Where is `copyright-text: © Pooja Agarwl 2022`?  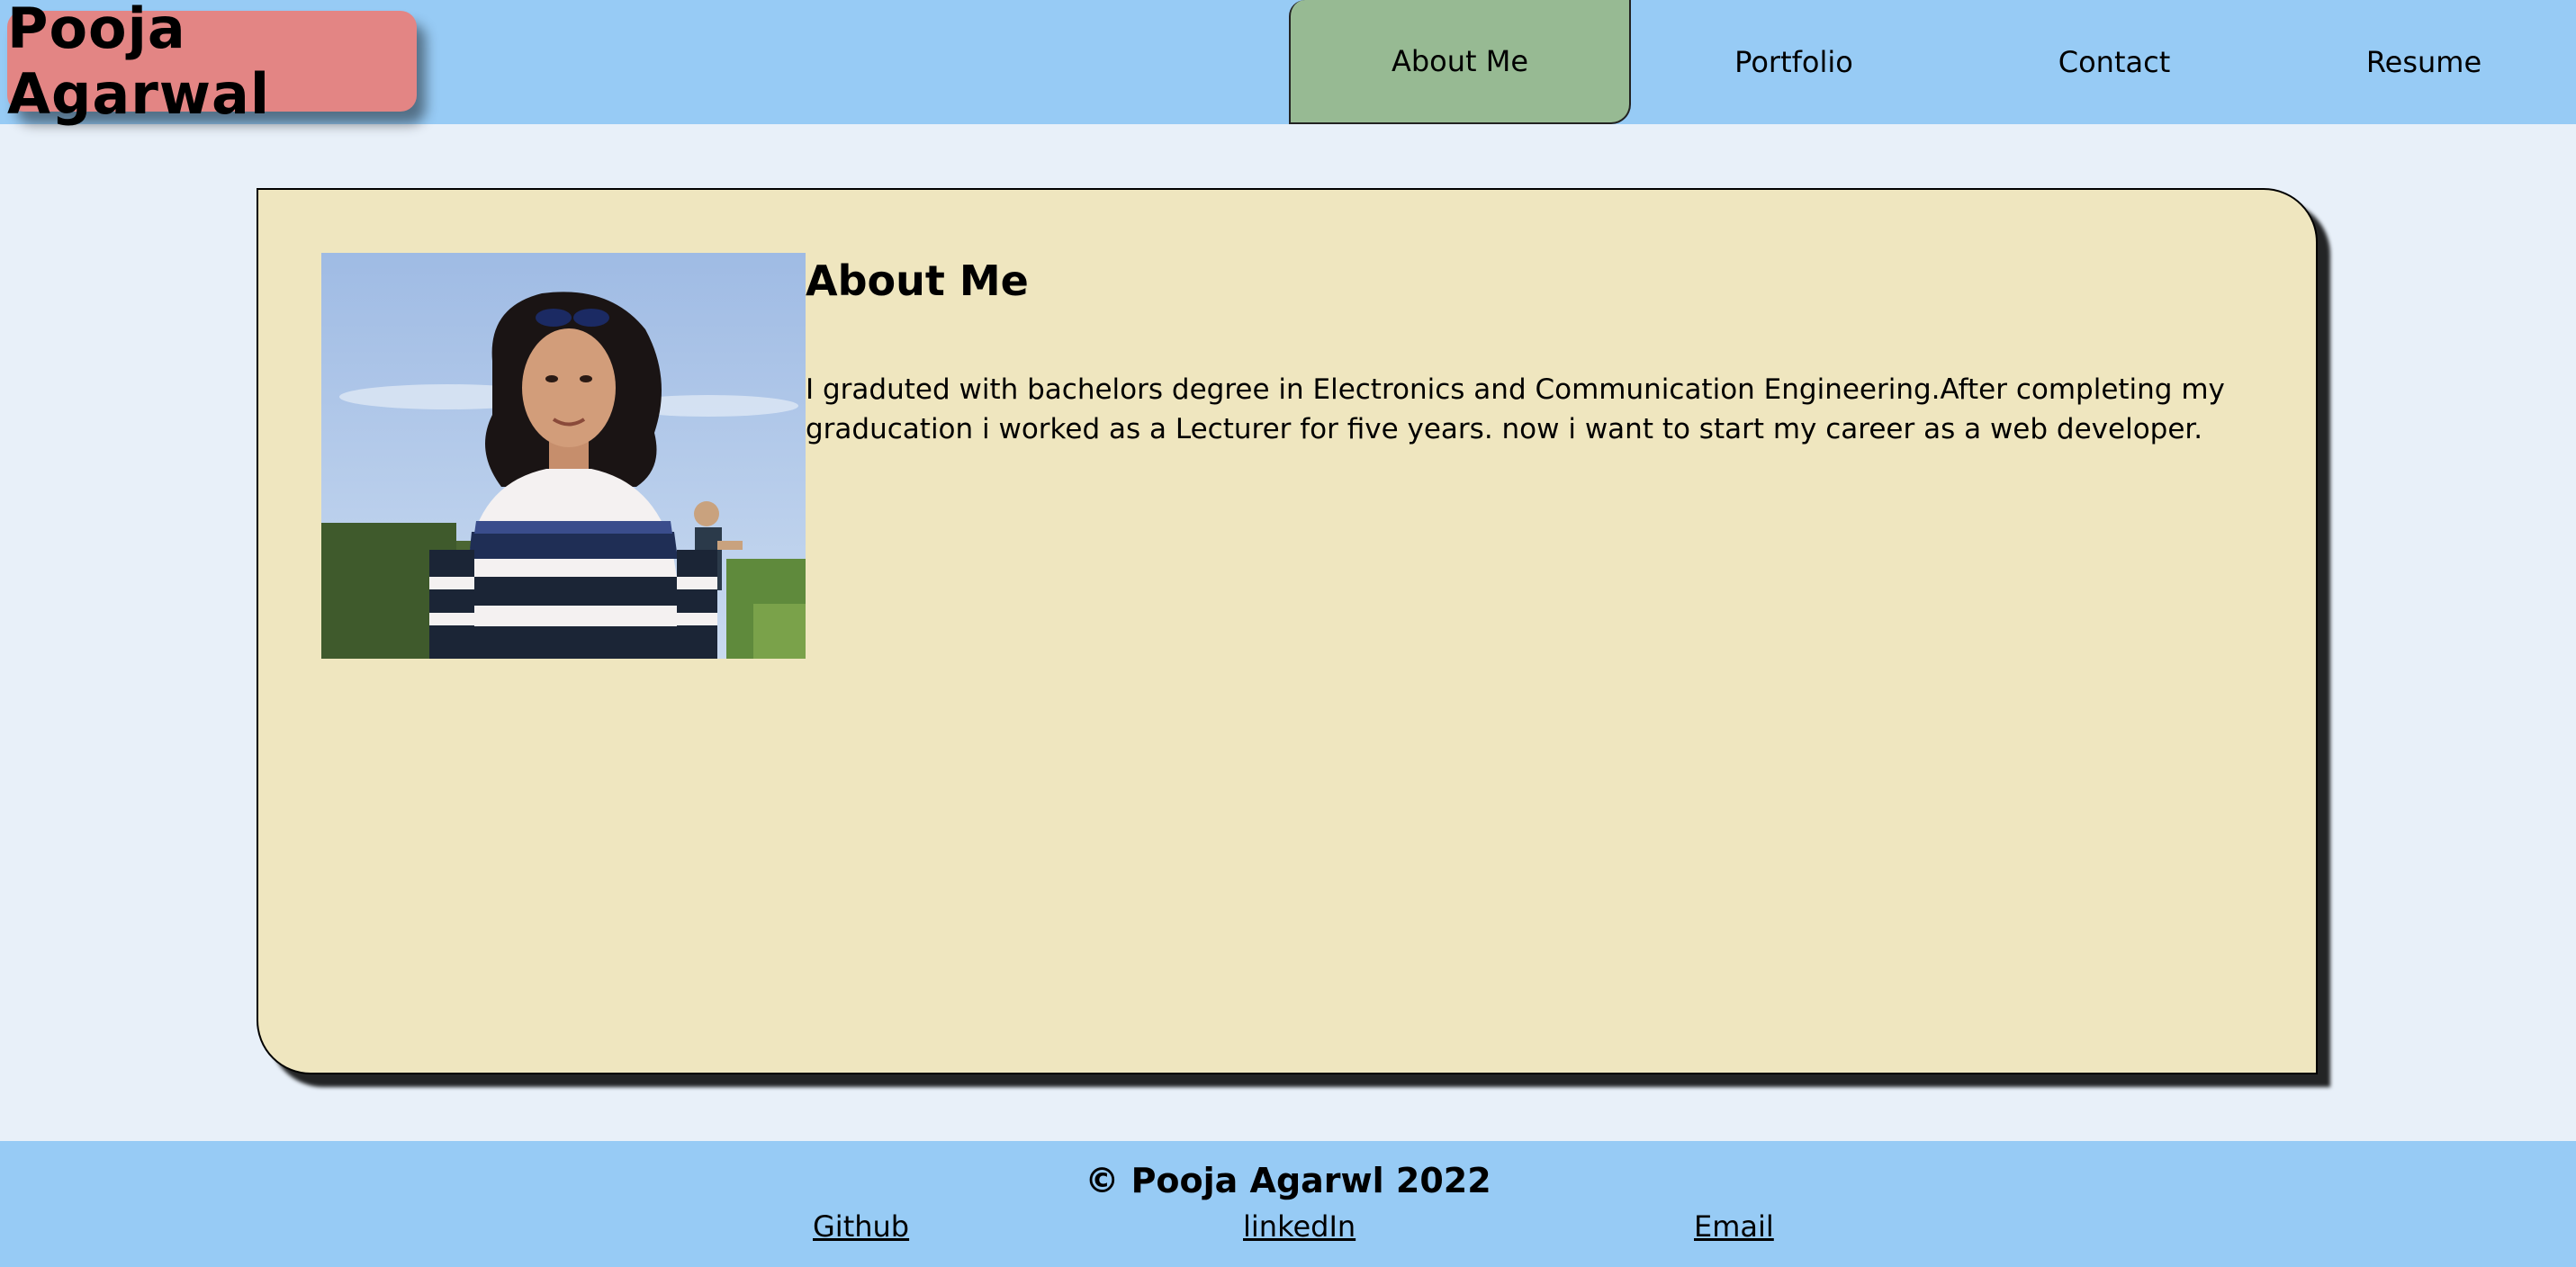 copyright-text: © Pooja Agarwl 2022 is located at coordinates (1288, 1181).